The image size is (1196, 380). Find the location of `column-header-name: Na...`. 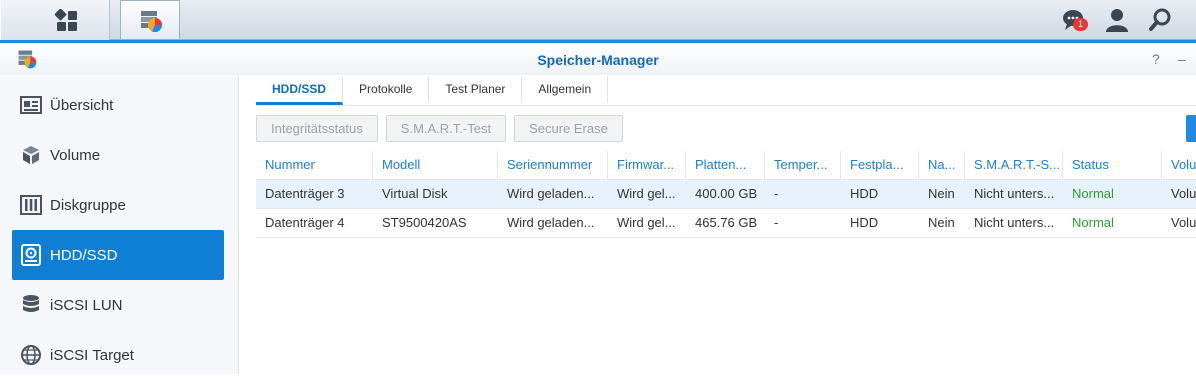

column-header-name: Na... is located at coordinates (942, 165).